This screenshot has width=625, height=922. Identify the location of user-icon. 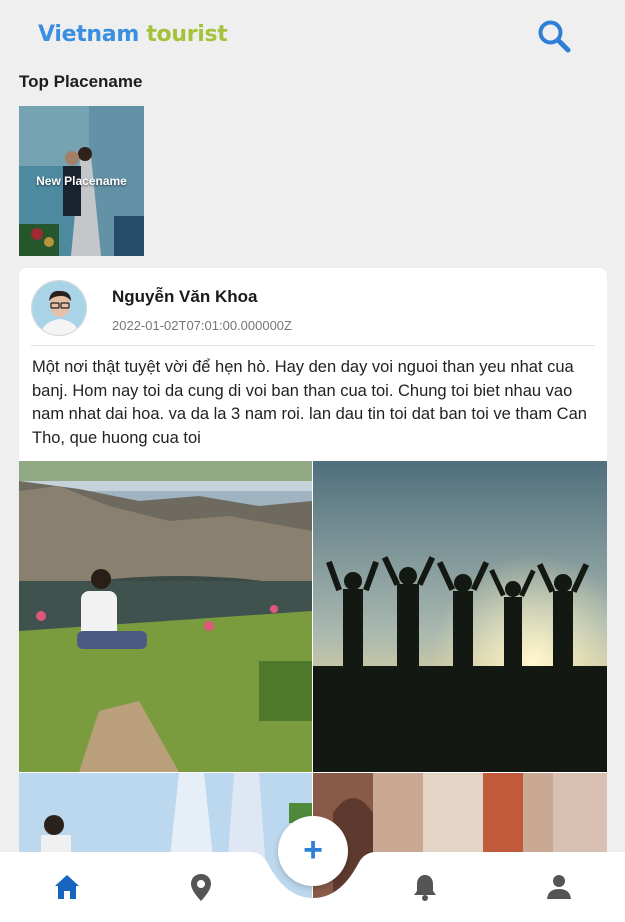
(559, 887).